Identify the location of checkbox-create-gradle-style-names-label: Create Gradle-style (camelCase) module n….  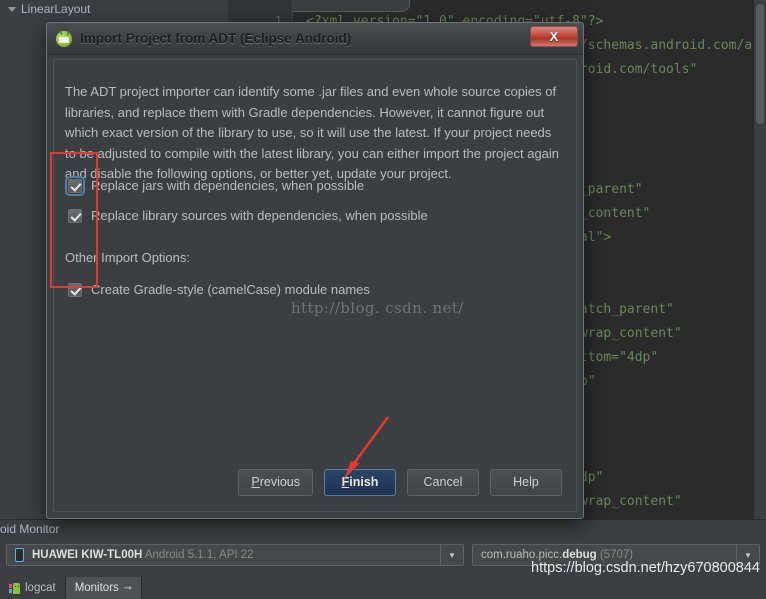
(230, 289).